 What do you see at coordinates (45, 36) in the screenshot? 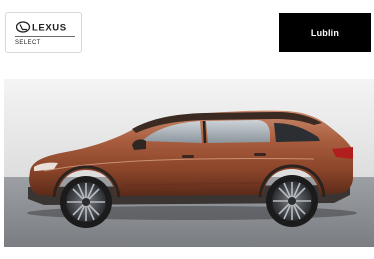
I see `logo-divider` at bounding box center [45, 36].